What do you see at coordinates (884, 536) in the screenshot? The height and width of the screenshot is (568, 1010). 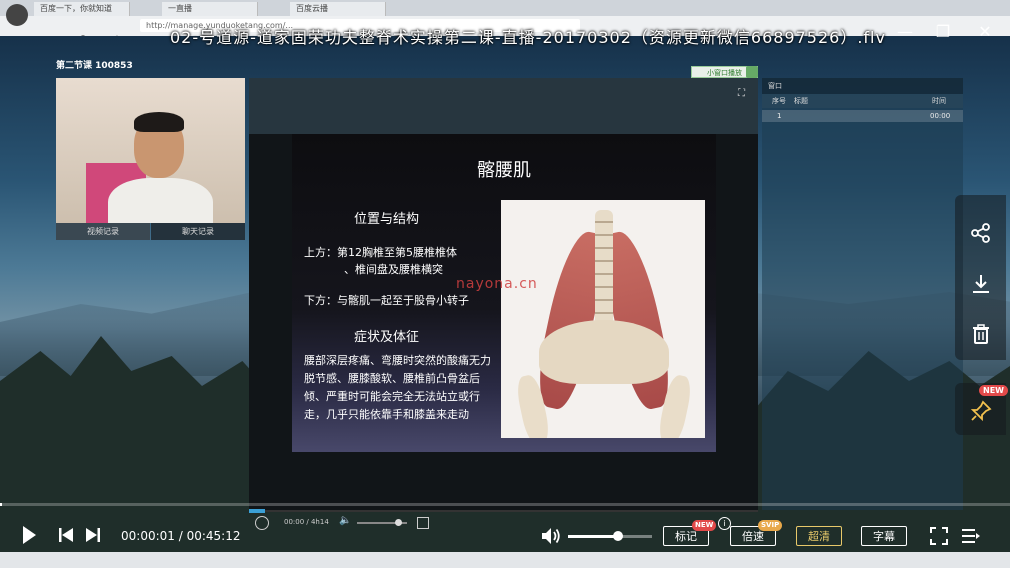 I see `subtitle-button: 字幕` at bounding box center [884, 536].